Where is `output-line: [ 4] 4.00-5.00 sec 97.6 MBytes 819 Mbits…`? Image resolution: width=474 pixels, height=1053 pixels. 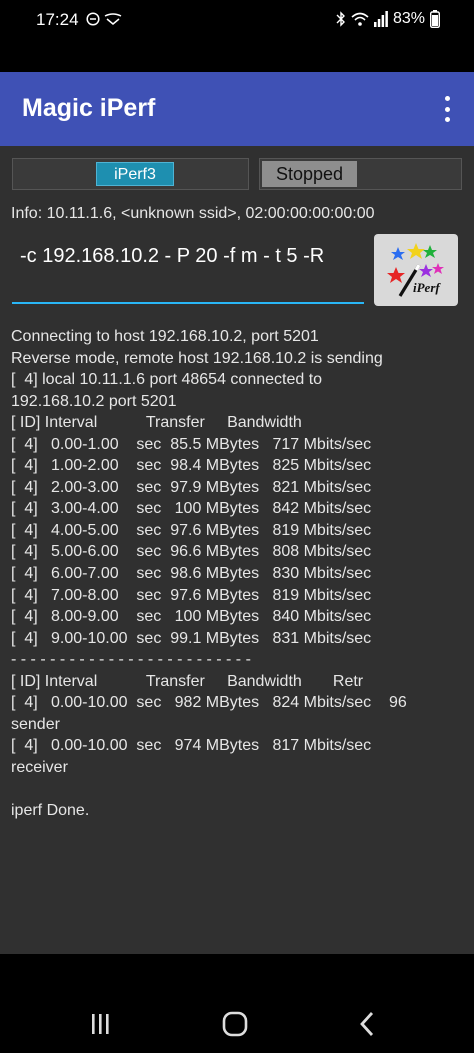 output-line: [ 4] 4.00-5.00 sec 97.6 MBytes 819 Mbits… is located at coordinates (191, 530).